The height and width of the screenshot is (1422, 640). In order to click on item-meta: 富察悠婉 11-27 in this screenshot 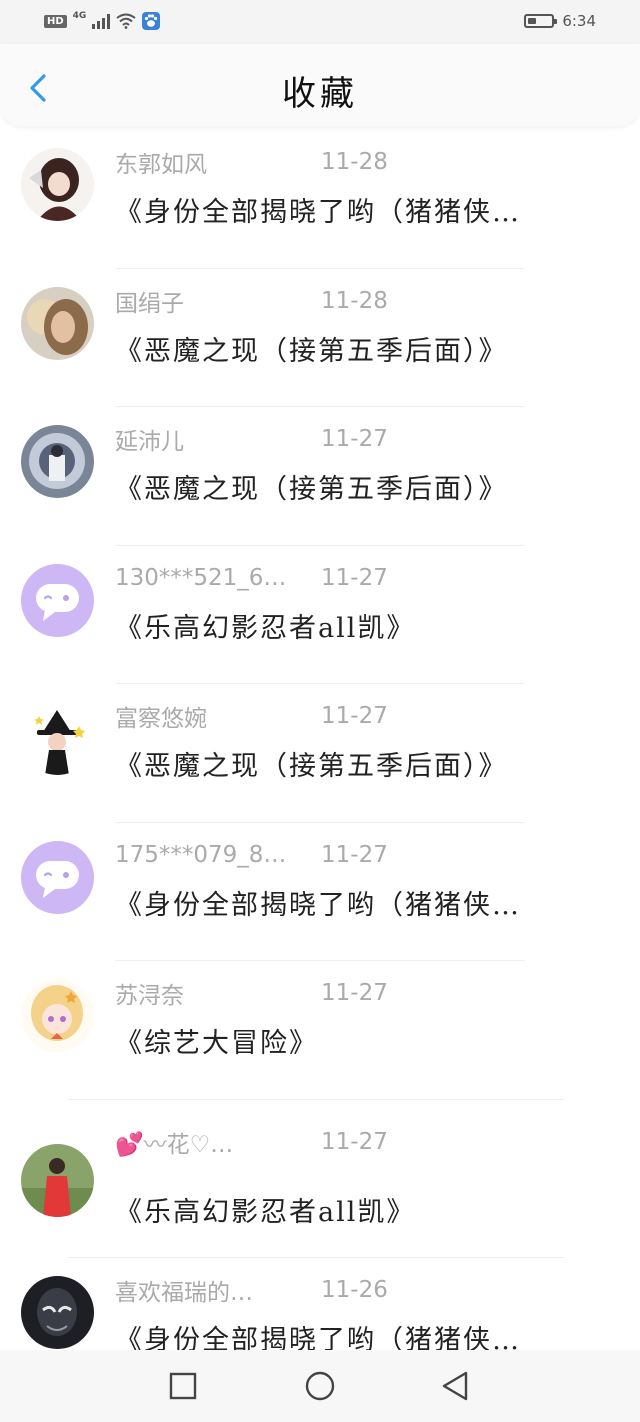, I will do `click(251, 716)`.